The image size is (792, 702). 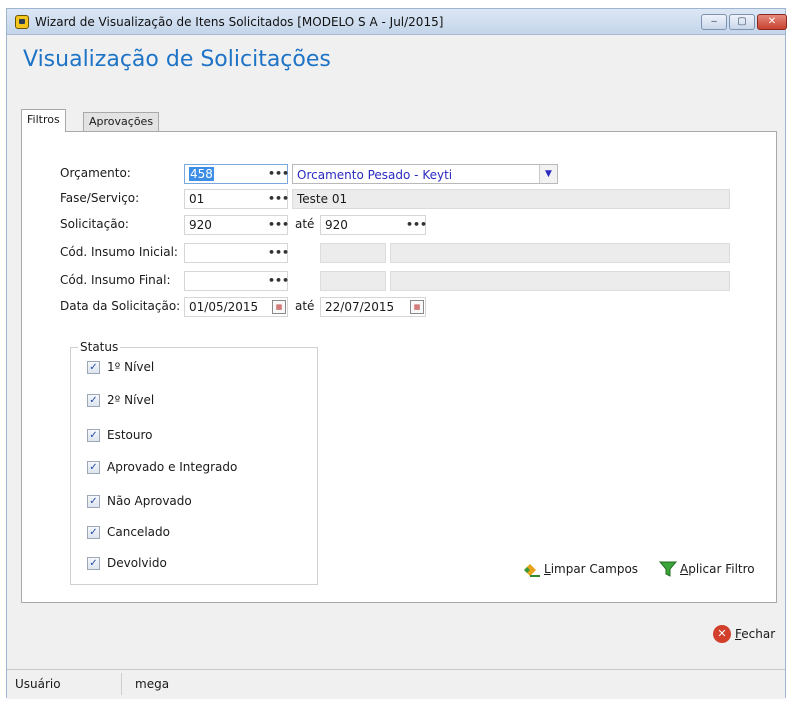 I want to click on status-user-label: Usuário, so click(x=38, y=684).